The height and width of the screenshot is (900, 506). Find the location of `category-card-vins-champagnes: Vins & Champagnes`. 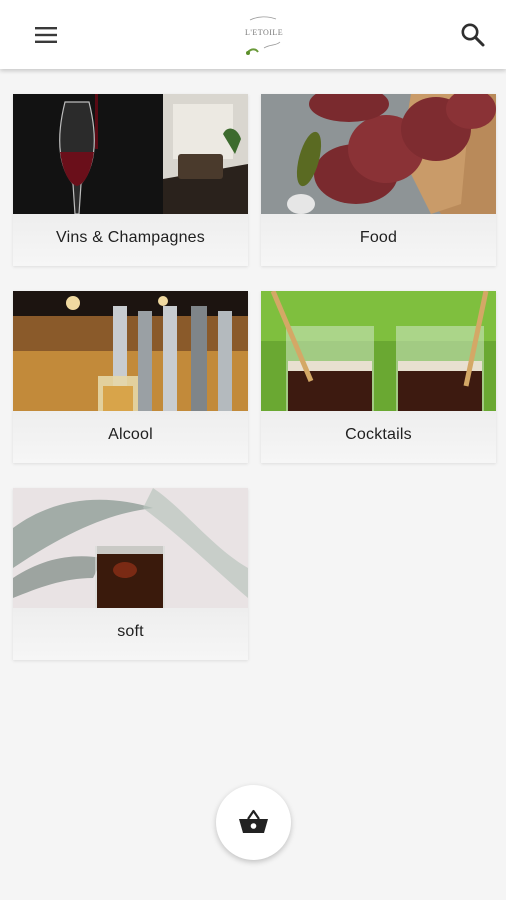

category-card-vins-champagnes: Vins & Champagnes is located at coordinates (130, 180).